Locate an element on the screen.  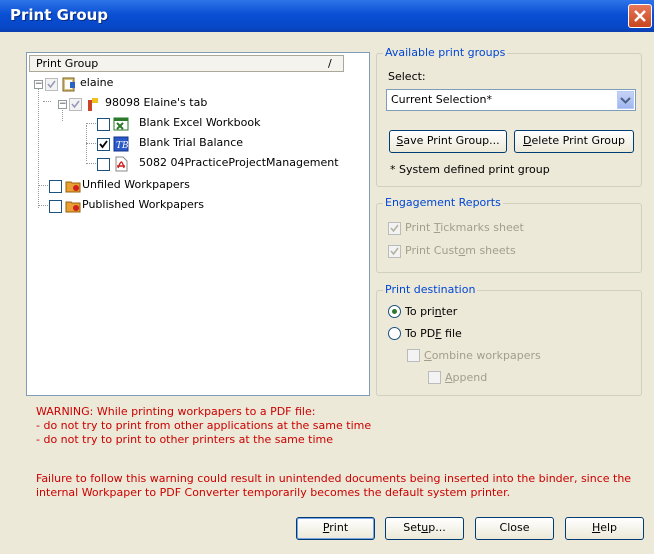
tree-header-label: Print Group is located at coordinates (67, 63).